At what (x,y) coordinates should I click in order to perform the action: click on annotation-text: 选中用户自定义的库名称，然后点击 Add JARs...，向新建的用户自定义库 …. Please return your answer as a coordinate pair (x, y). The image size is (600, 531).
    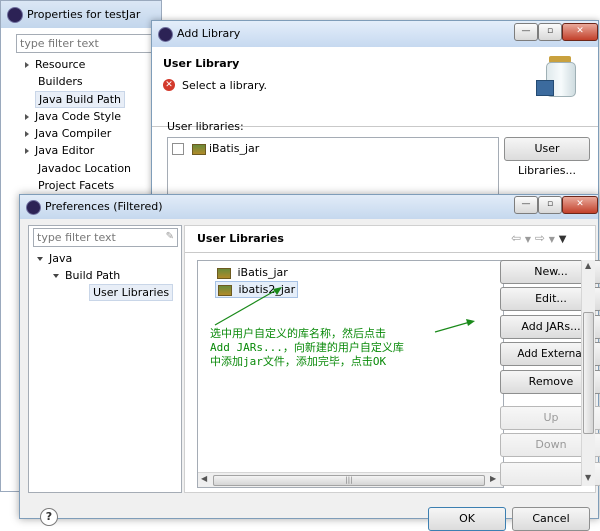
    Looking at the image, I should click on (307, 348).